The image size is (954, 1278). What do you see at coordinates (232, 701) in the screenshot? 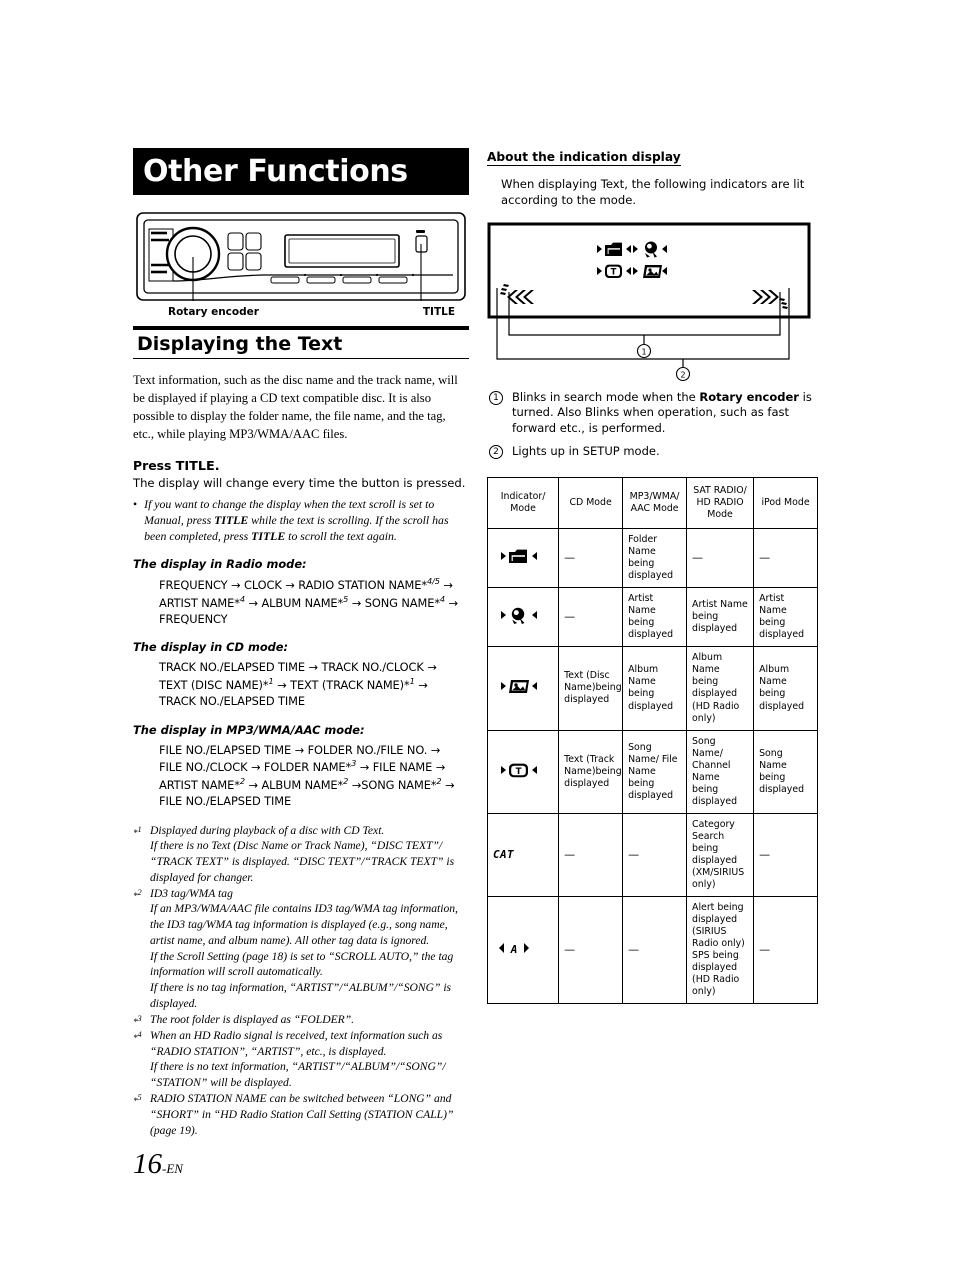
I see `flow-line: TRACK NO./ELAPSED TIME` at bounding box center [232, 701].